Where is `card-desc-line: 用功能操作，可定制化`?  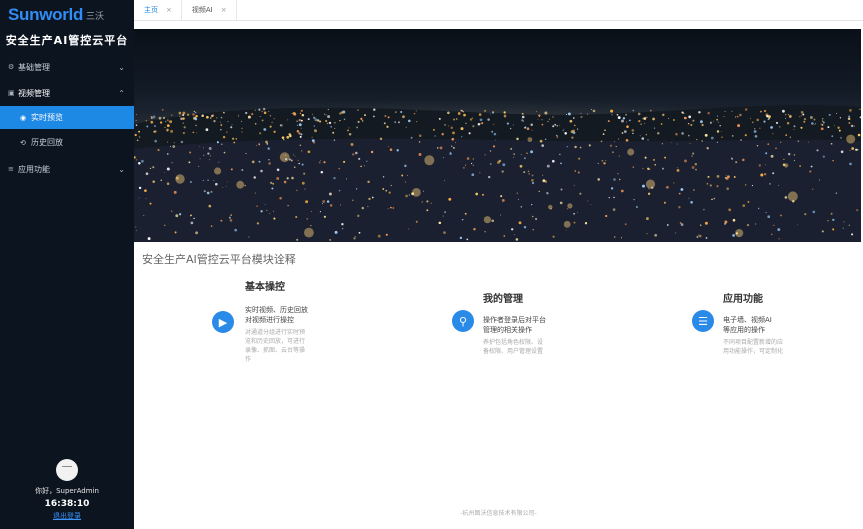
card-desc-line: 用功能操作，可定制化 is located at coordinates (753, 351).